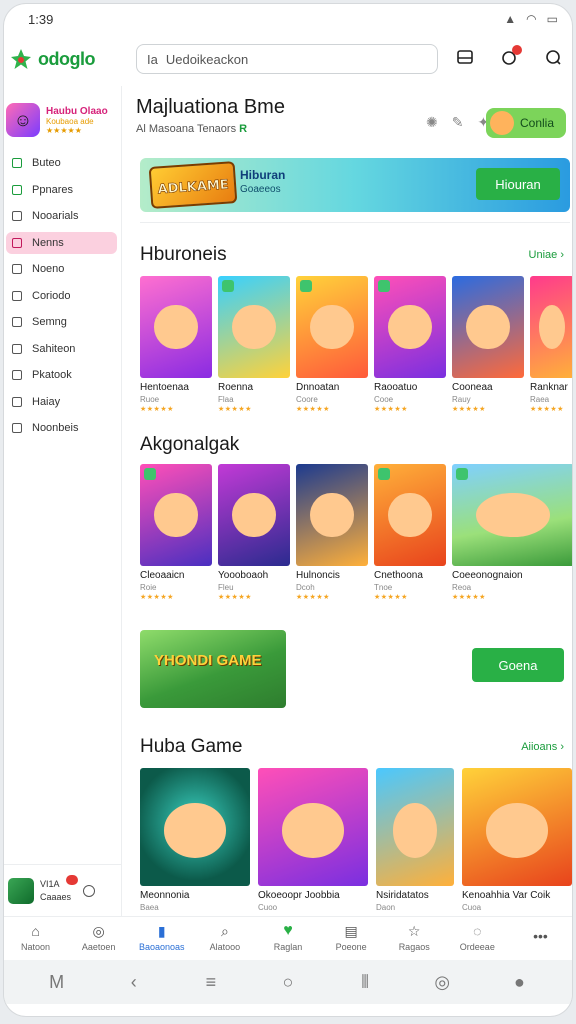  I want to click on bottom-nav-item: ◎ Aaetoen, so click(98, 937).